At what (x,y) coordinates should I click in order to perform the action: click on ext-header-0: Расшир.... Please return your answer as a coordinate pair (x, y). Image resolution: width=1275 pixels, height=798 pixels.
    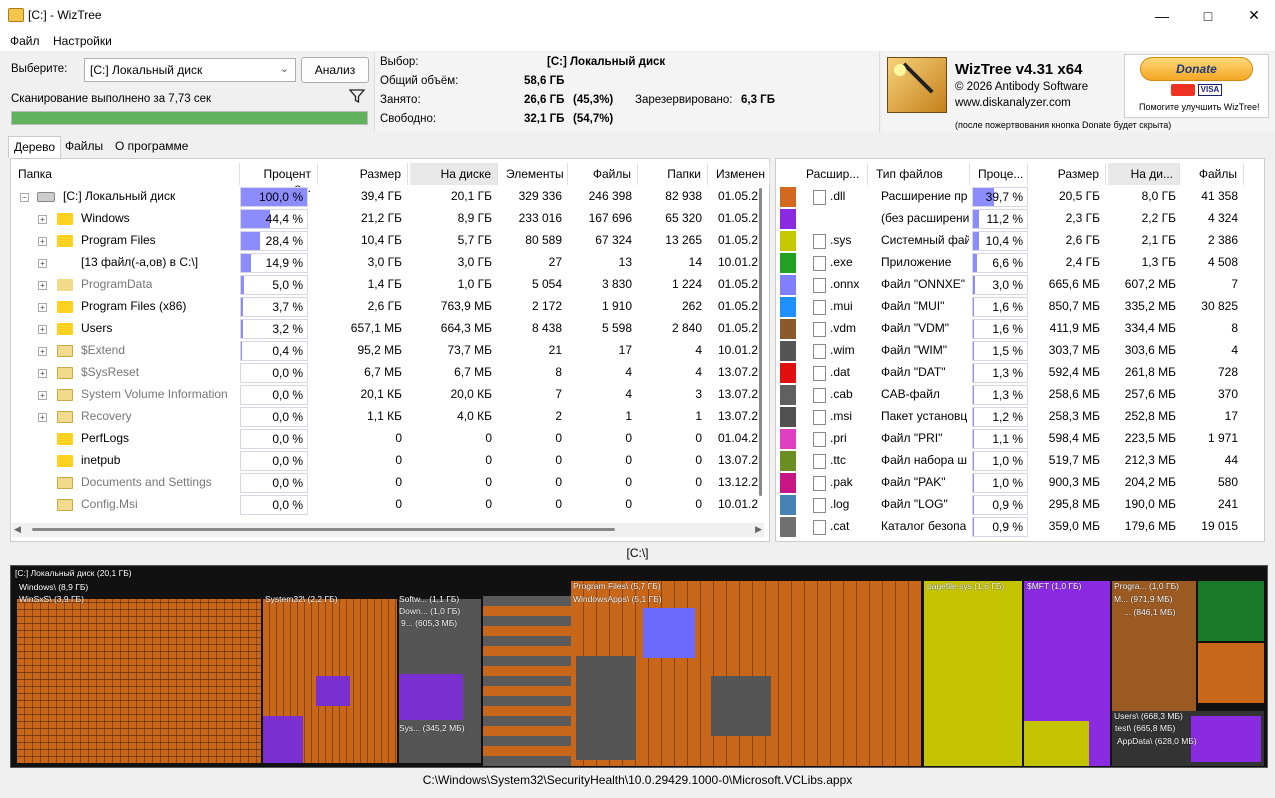
    Looking at the image, I should click on (834, 174).